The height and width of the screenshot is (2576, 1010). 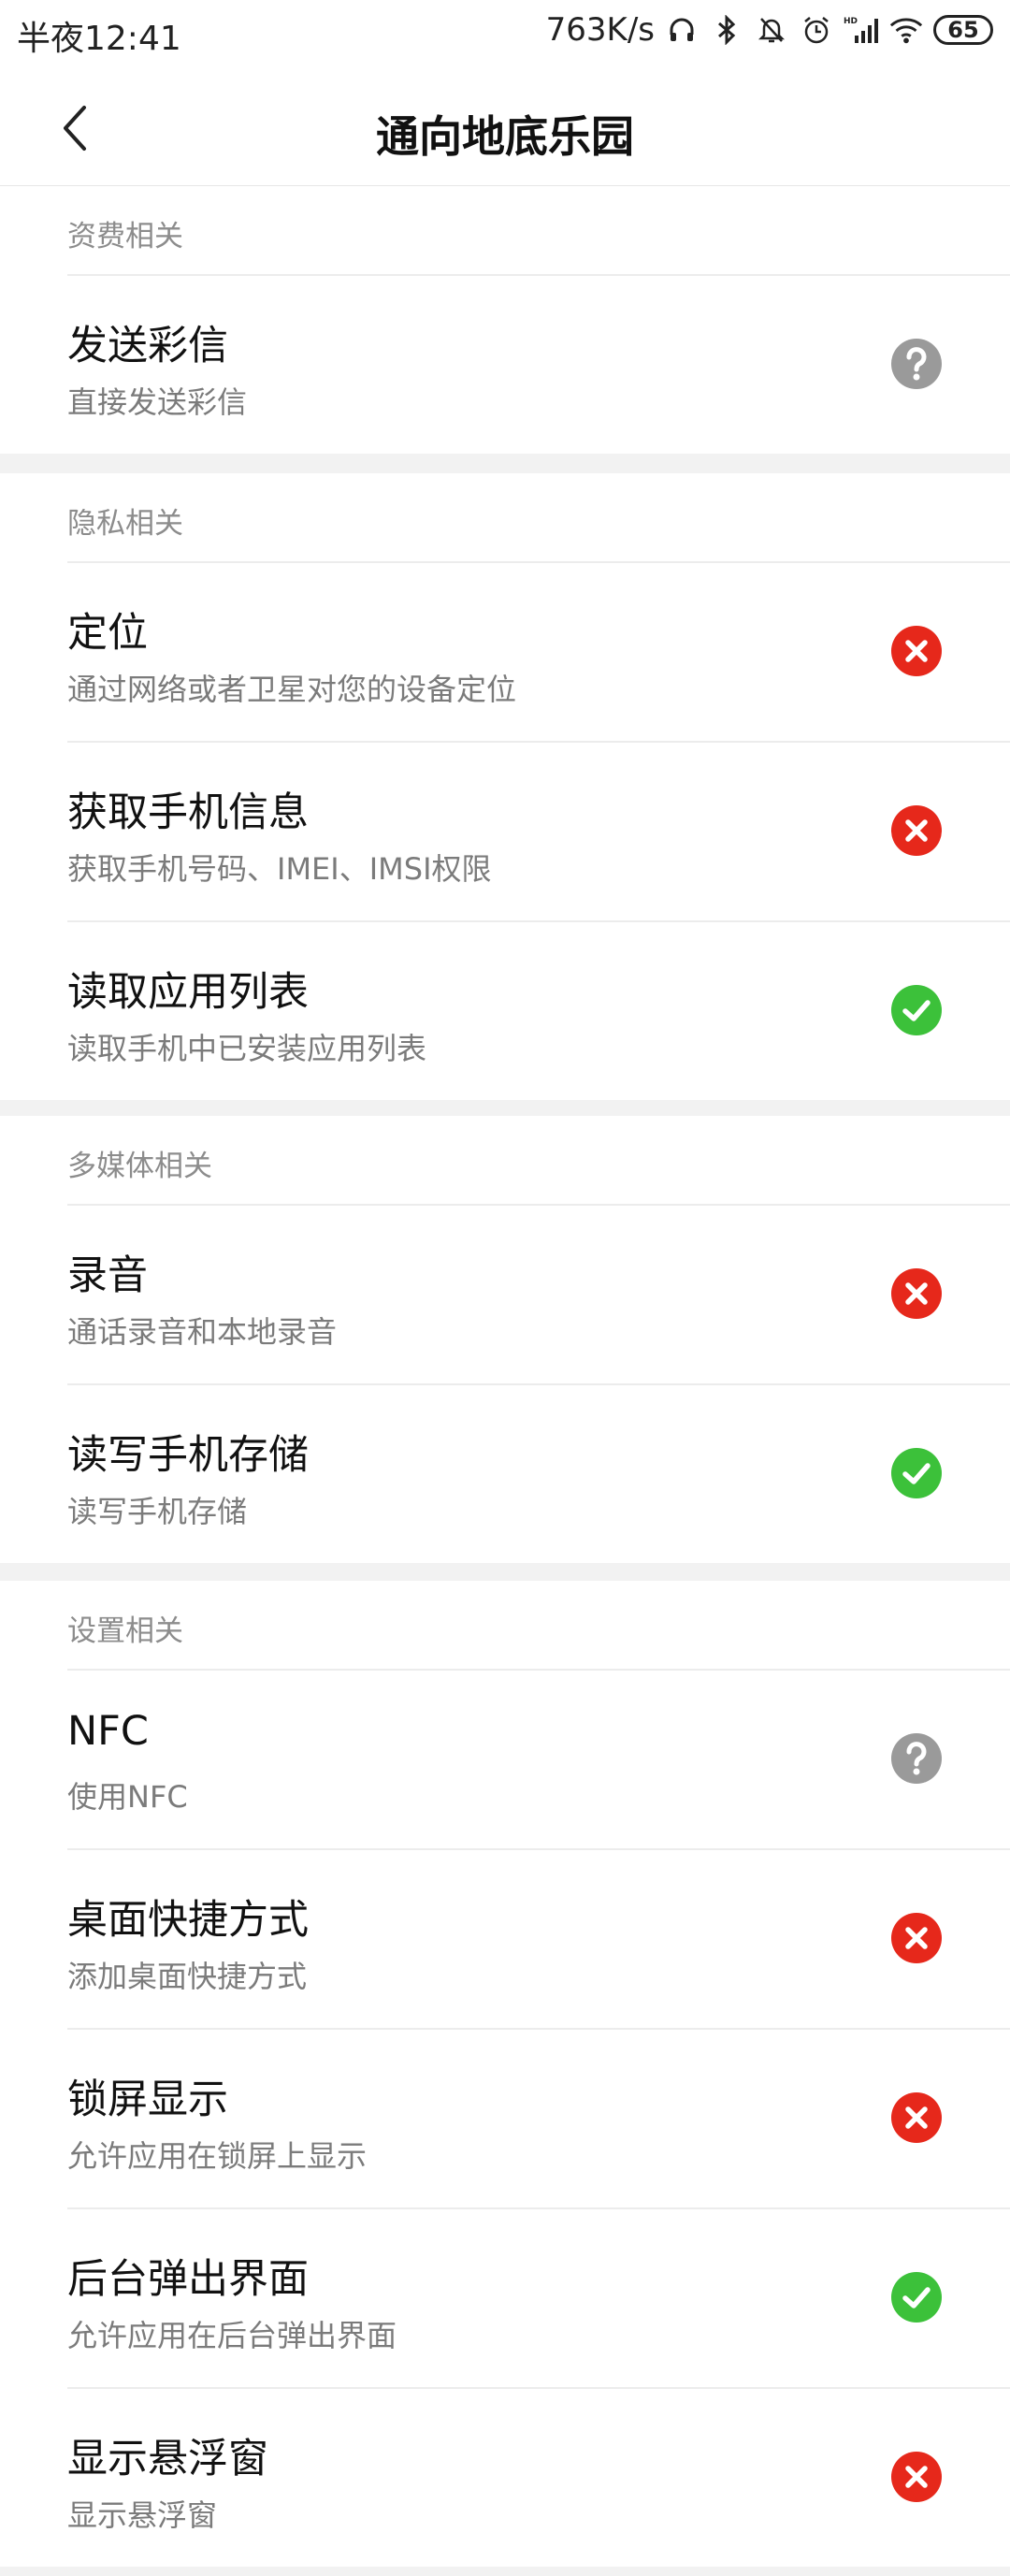 What do you see at coordinates (168, 2459) in the screenshot?
I see `permission-title: 显示悬浮窗` at bounding box center [168, 2459].